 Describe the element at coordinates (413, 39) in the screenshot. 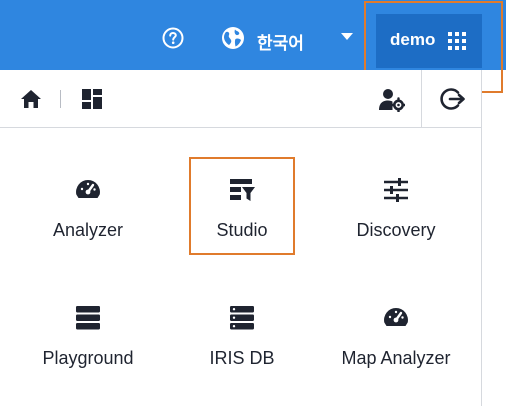

I see `user-name: demo` at that location.